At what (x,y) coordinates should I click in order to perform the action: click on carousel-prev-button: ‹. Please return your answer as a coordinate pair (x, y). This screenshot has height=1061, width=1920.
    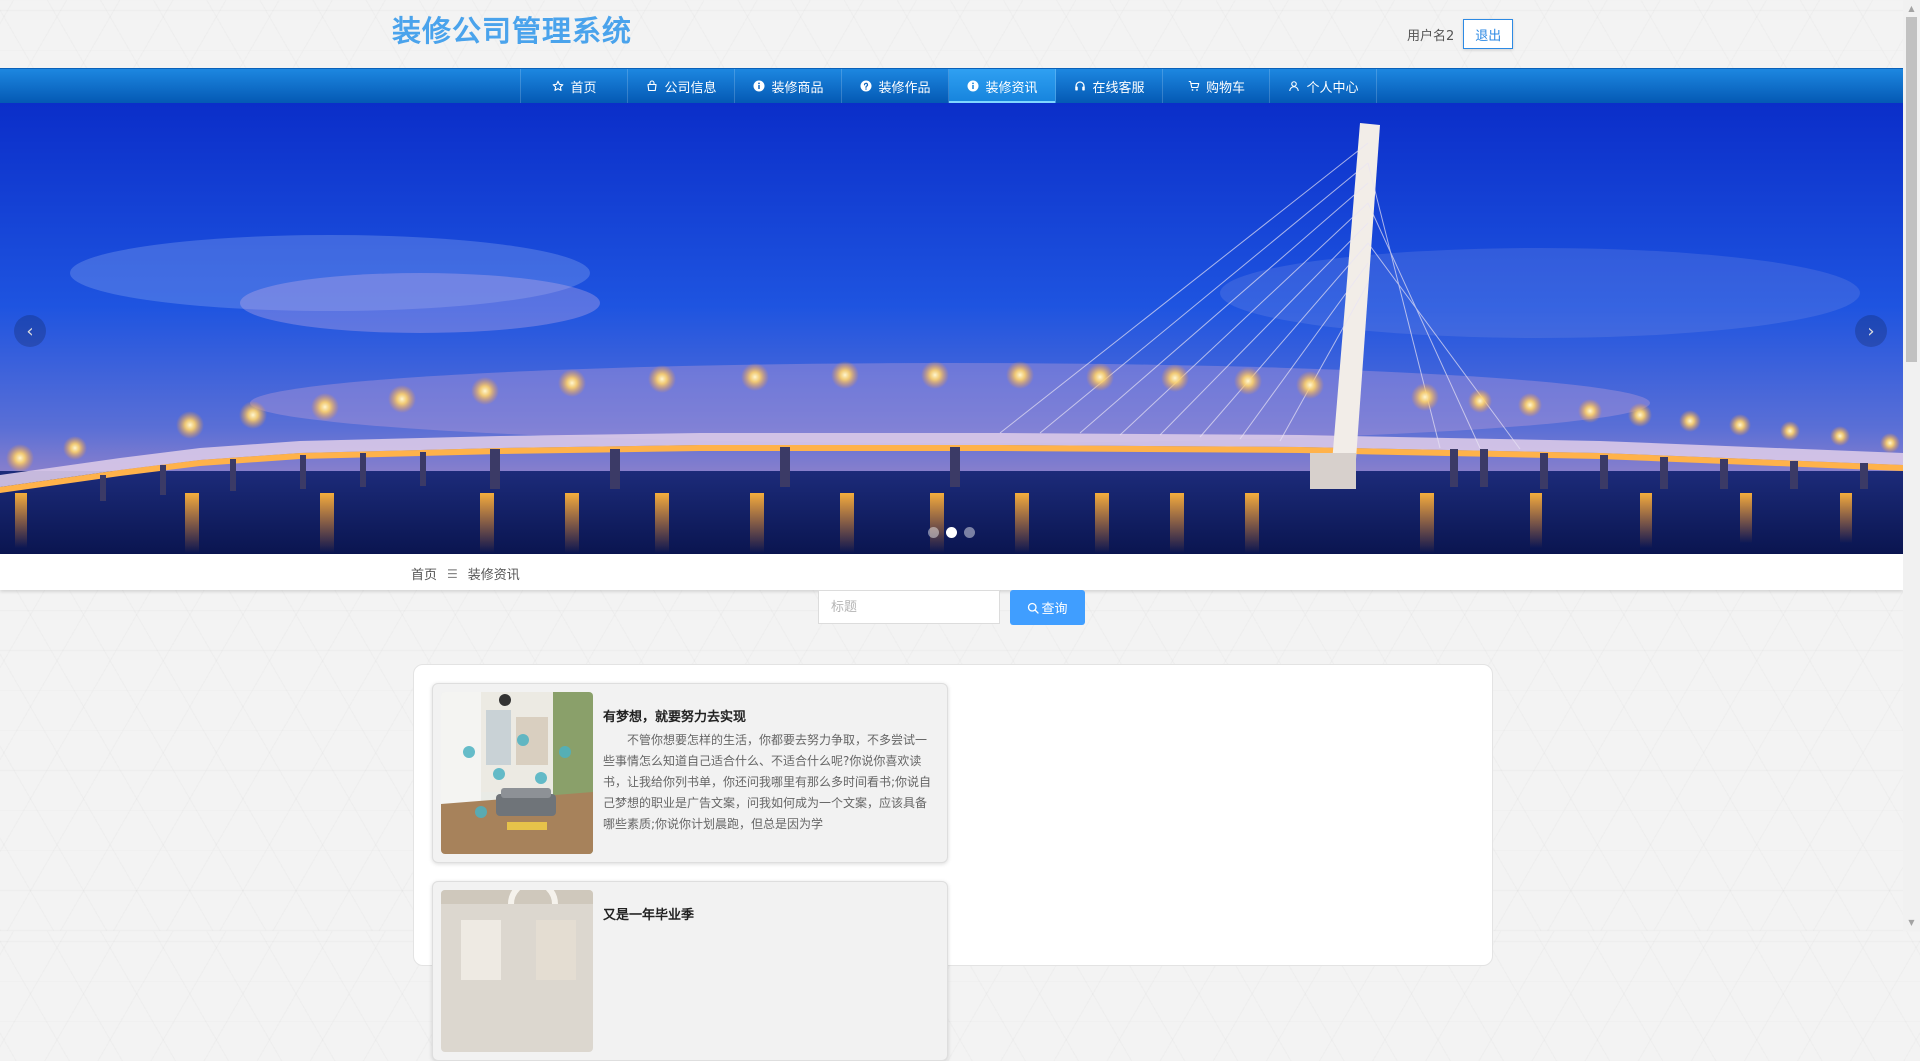
    Looking at the image, I should click on (30, 331).